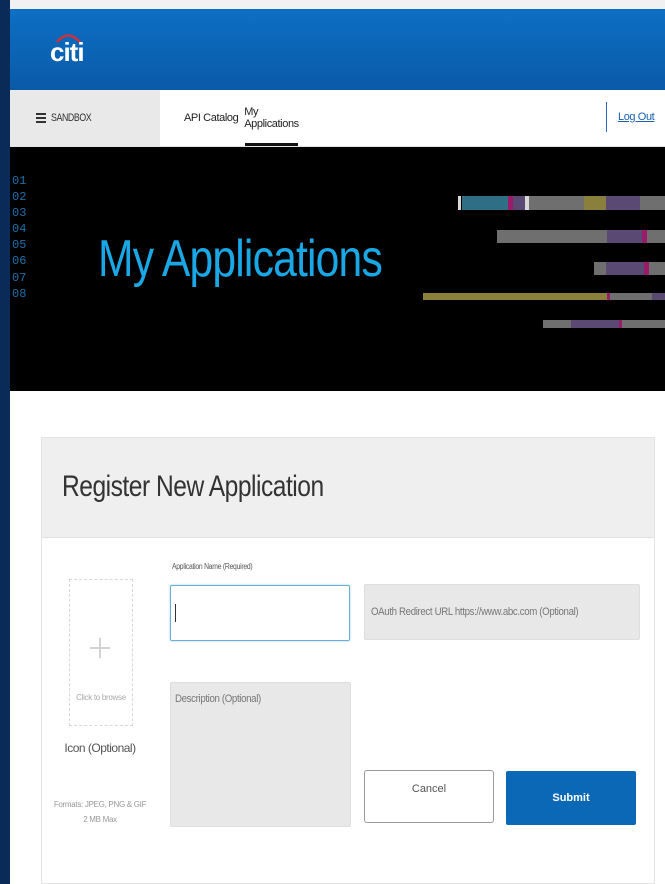 Image resolution: width=665 pixels, height=884 pixels. Describe the element at coordinates (175, 613) in the screenshot. I see `text-caret` at that location.